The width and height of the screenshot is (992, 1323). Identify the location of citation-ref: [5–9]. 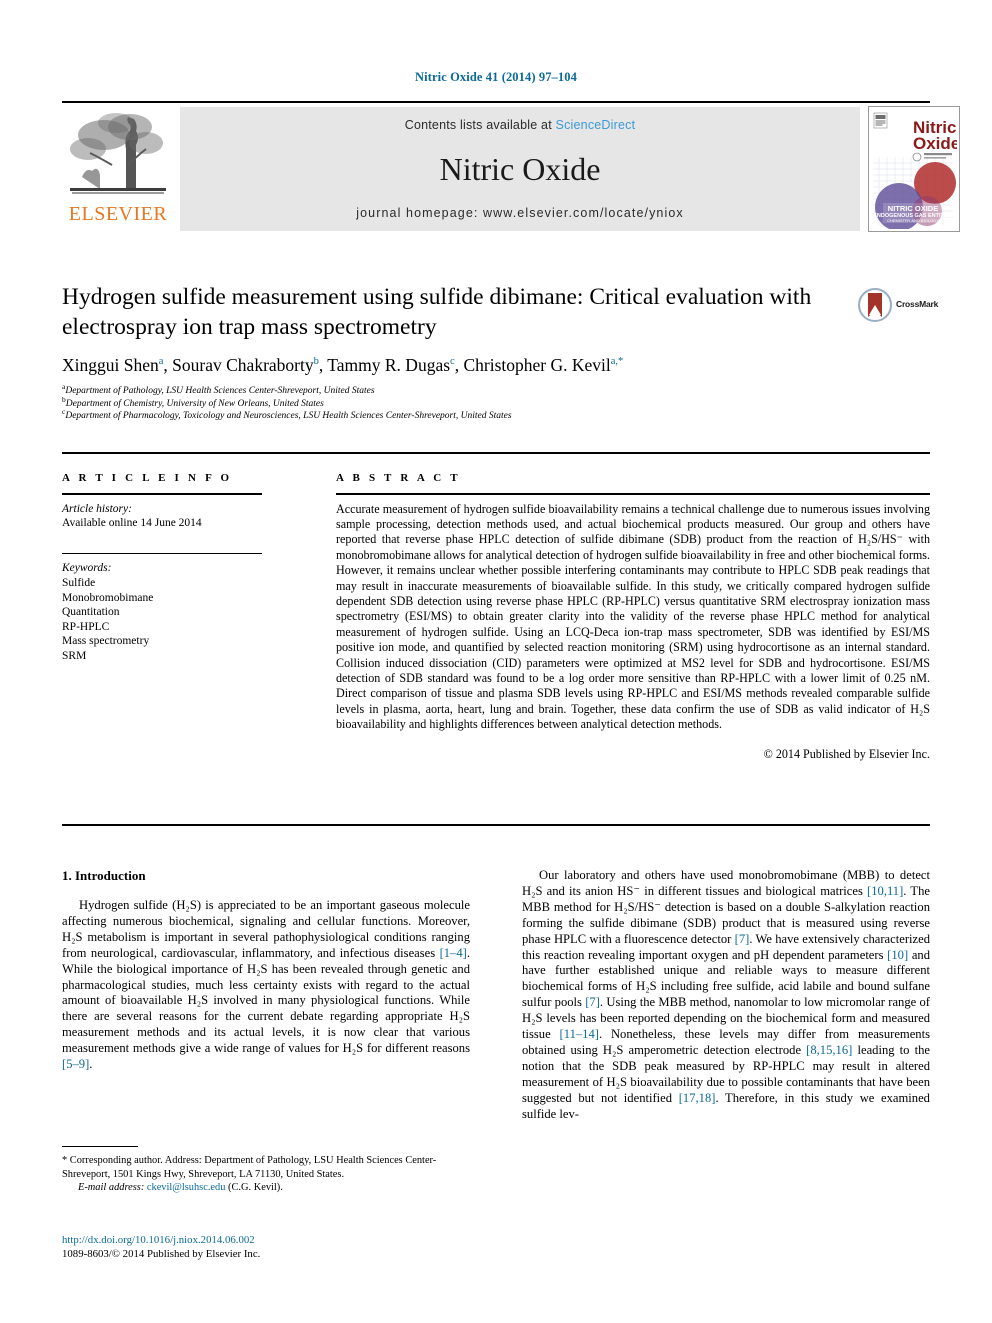
(75, 1064).